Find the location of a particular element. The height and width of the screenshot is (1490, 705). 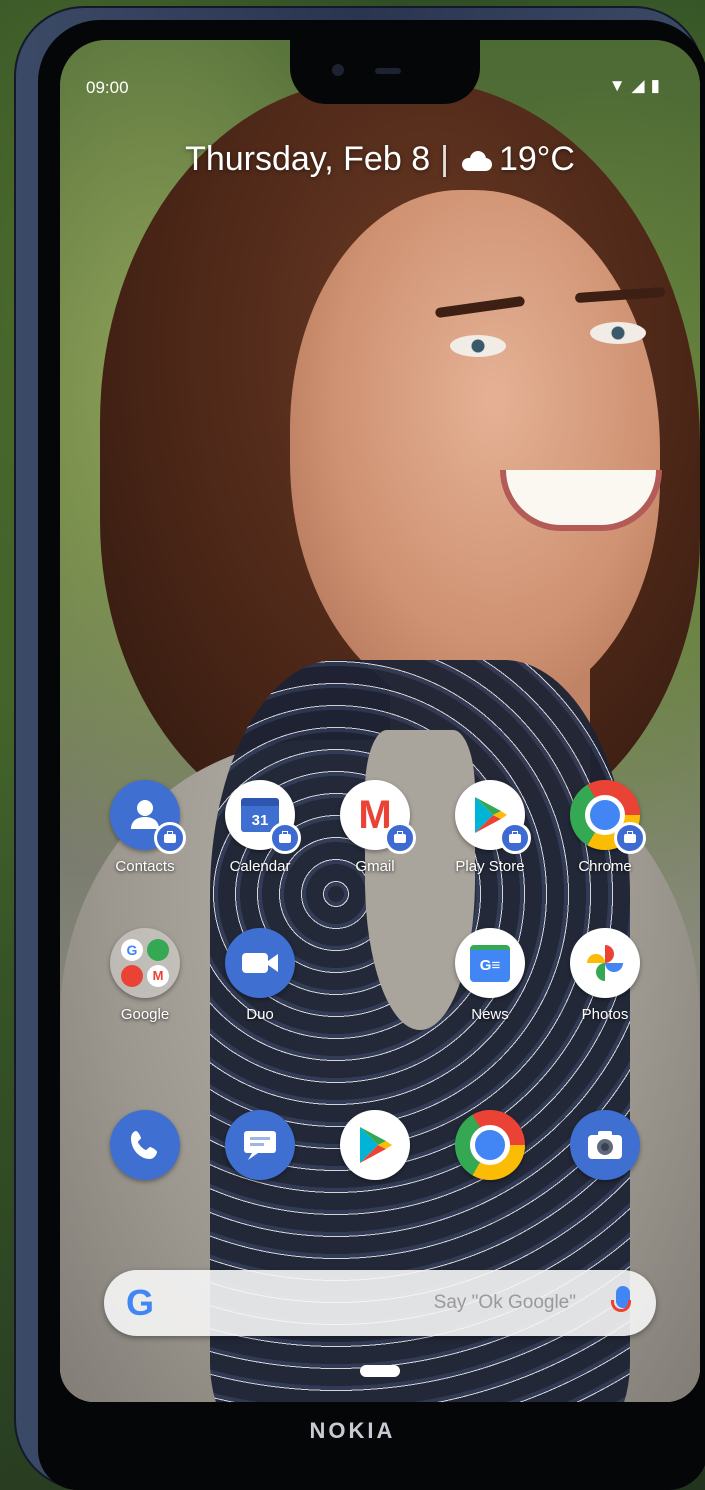

app-photos: Photos is located at coordinates (605, 975).